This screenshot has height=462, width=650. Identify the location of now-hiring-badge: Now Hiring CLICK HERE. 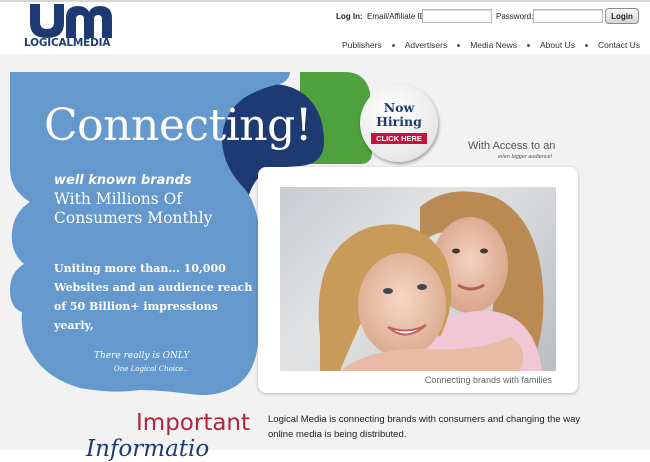
(402, 124).